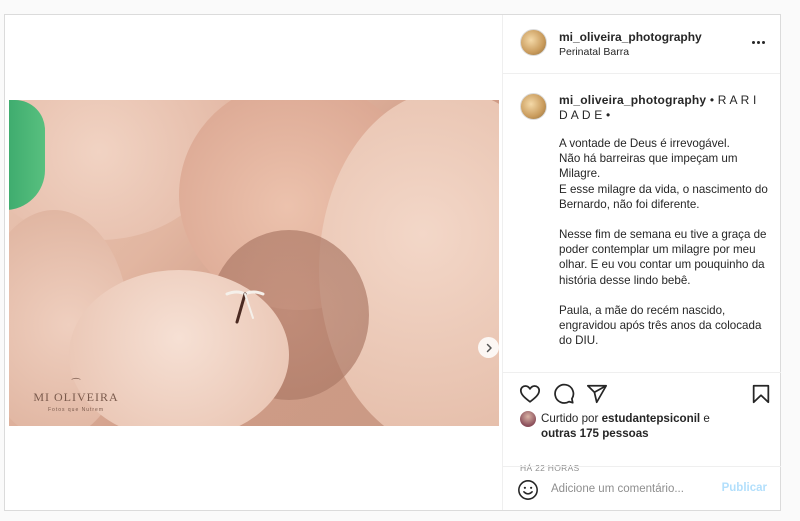 Image resolution: width=800 pixels, height=521 pixels. What do you see at coordinates (644, 394) in the screenshot?
I see `action-icons` at bounding box center [644, 394].